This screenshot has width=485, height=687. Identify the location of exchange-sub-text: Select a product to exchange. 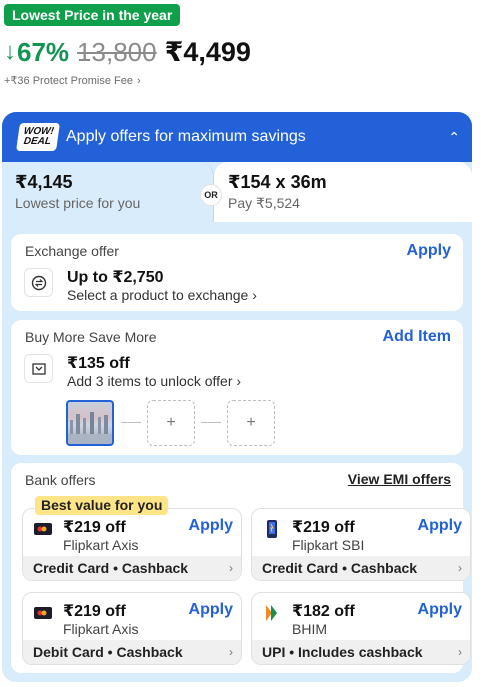
(158, 295).